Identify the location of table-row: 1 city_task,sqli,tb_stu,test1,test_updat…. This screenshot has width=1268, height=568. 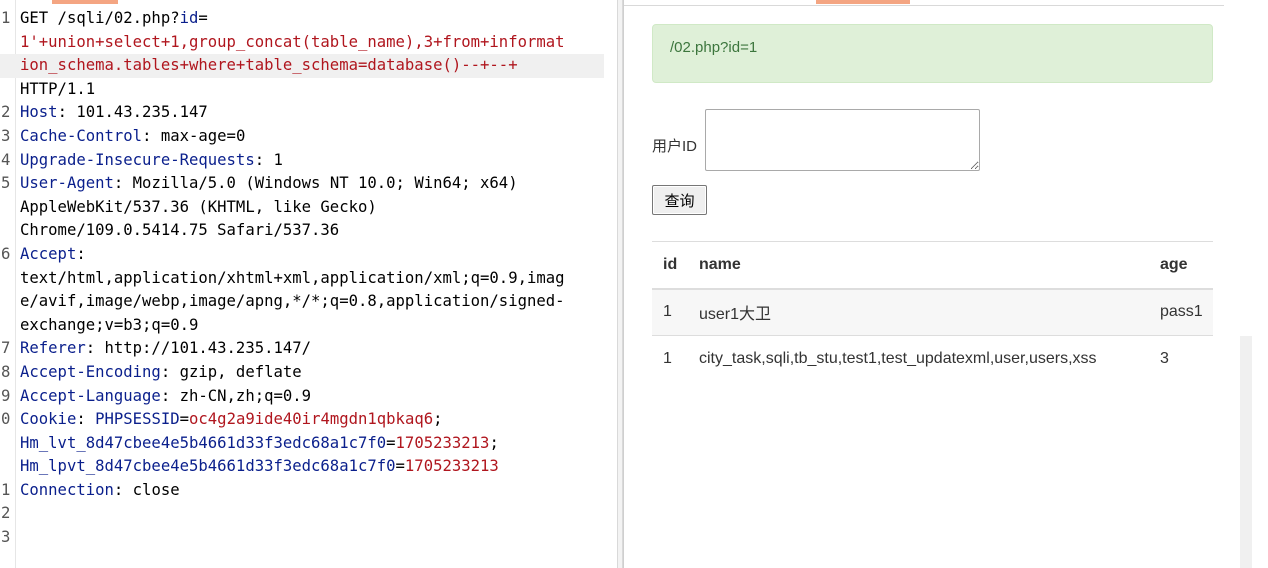
(932, 359).